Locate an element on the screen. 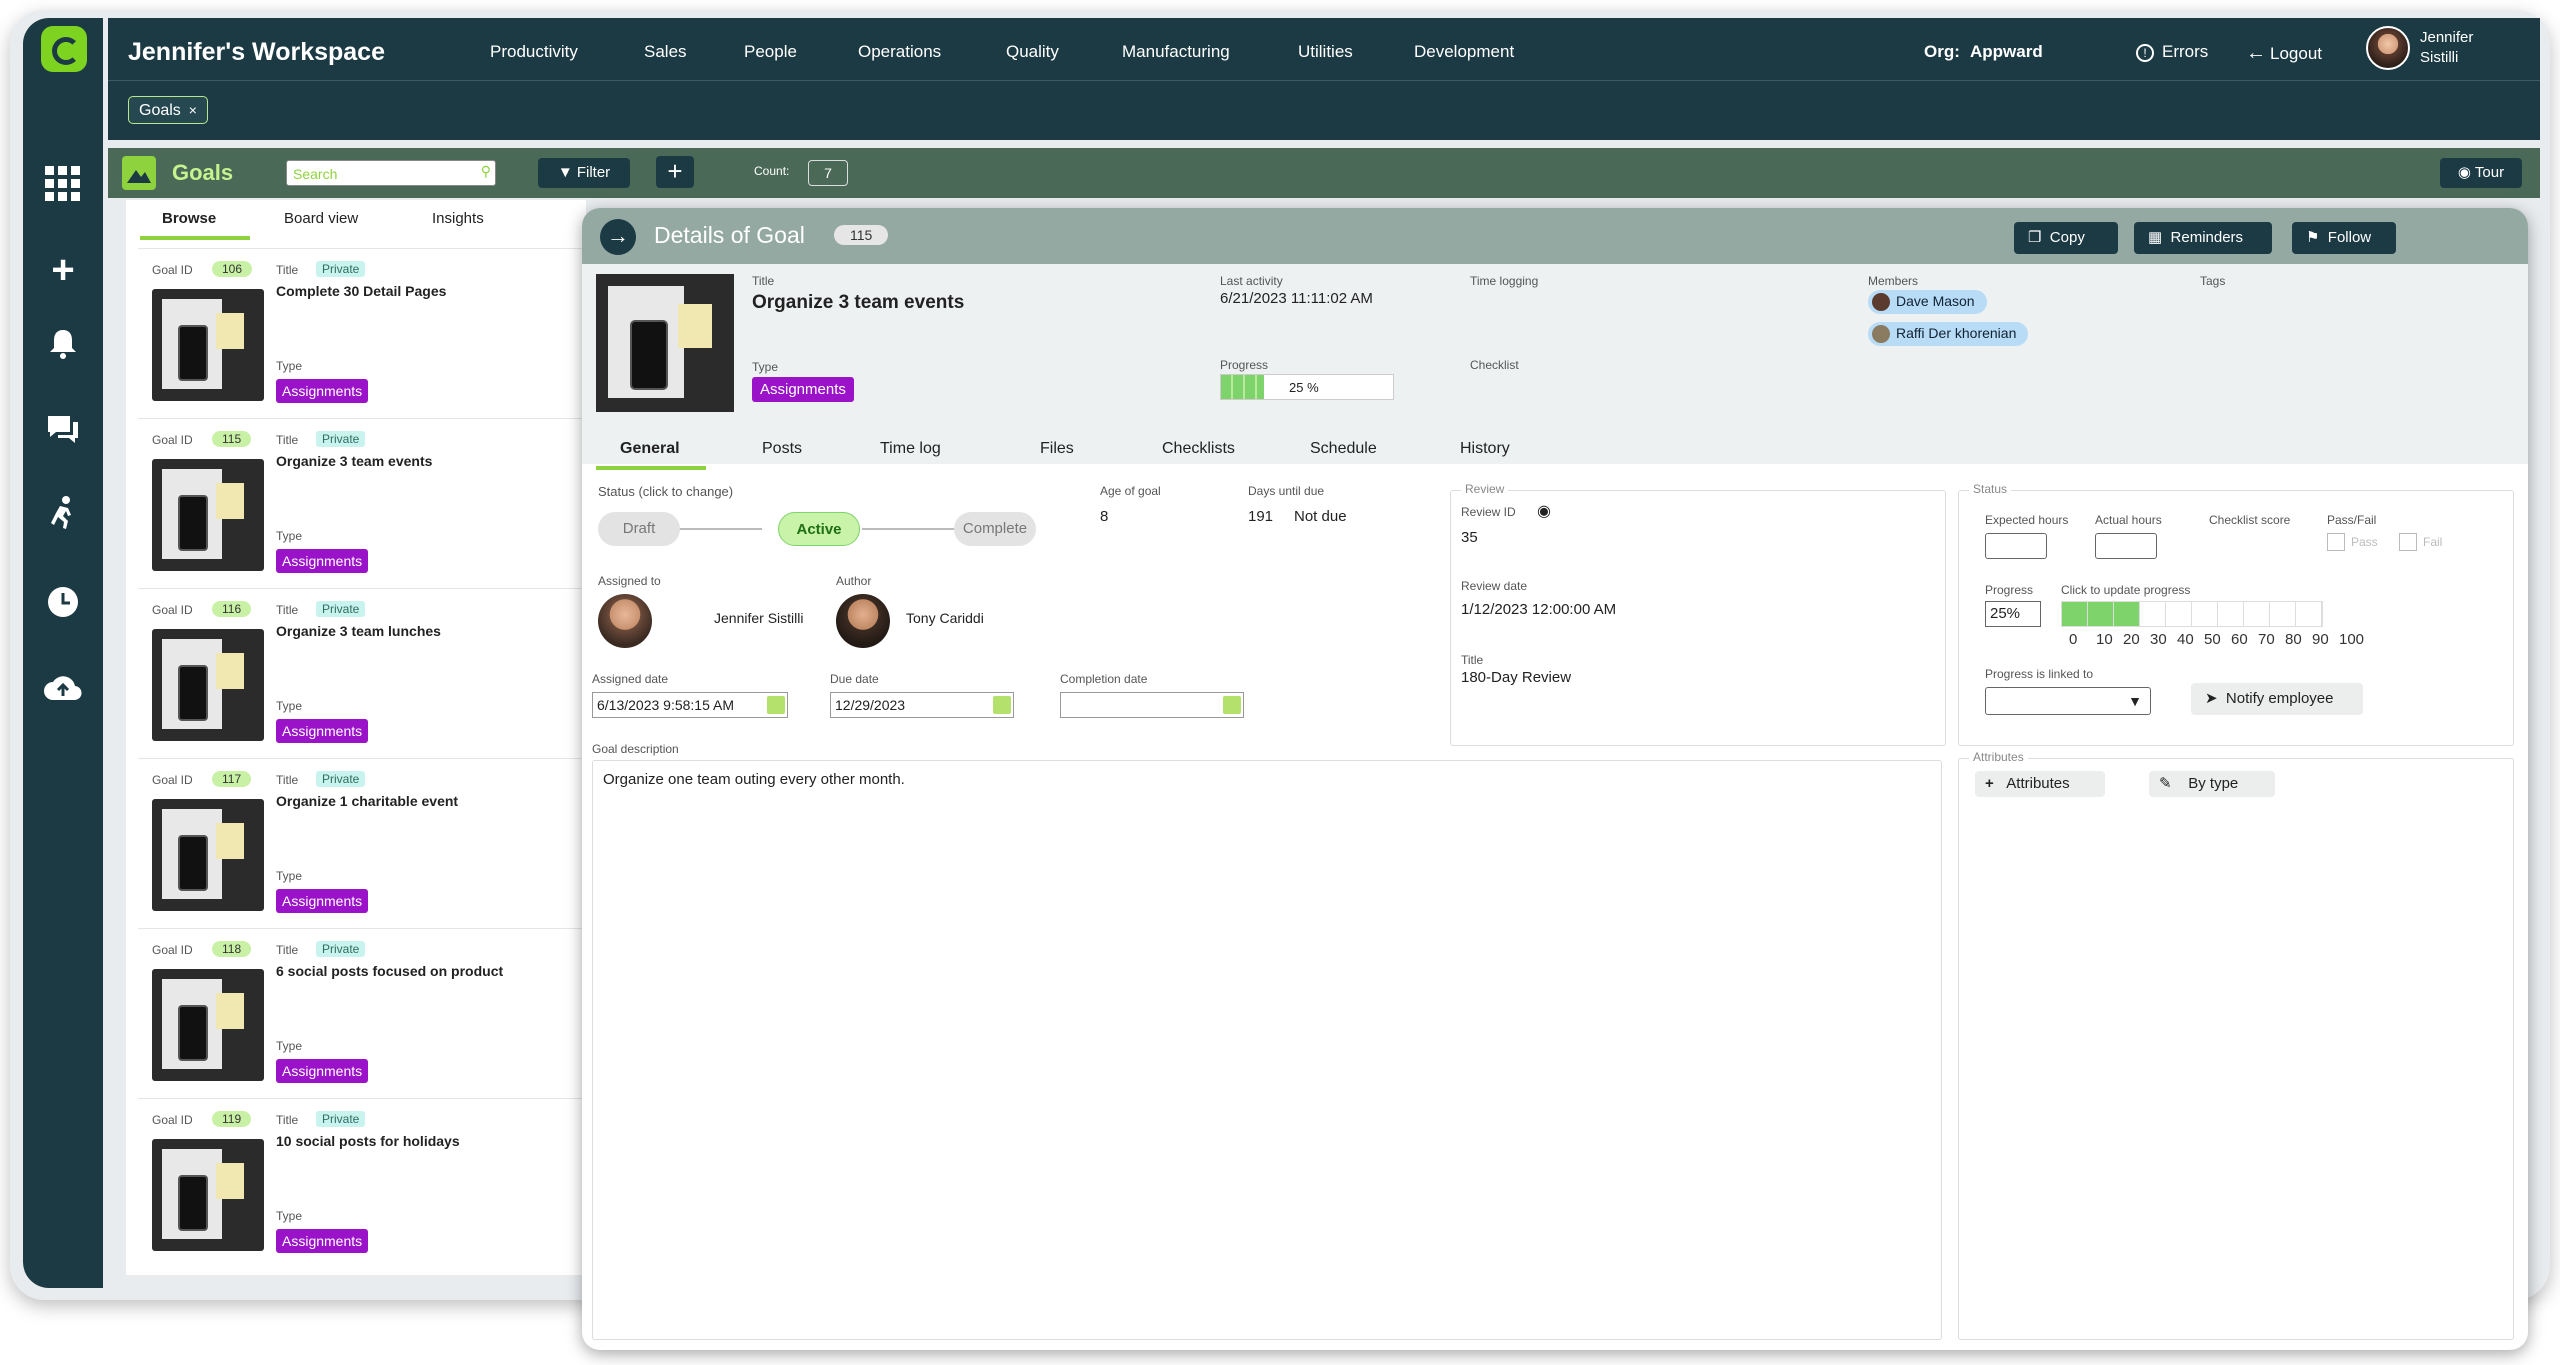 The image size is (2560, 1365). progress-slider is located at coordinates (2192, 614).